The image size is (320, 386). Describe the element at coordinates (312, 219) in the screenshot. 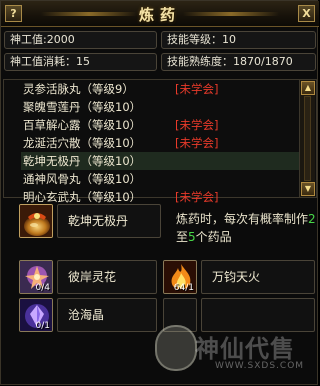

I see `desc-min: 2` at that location.